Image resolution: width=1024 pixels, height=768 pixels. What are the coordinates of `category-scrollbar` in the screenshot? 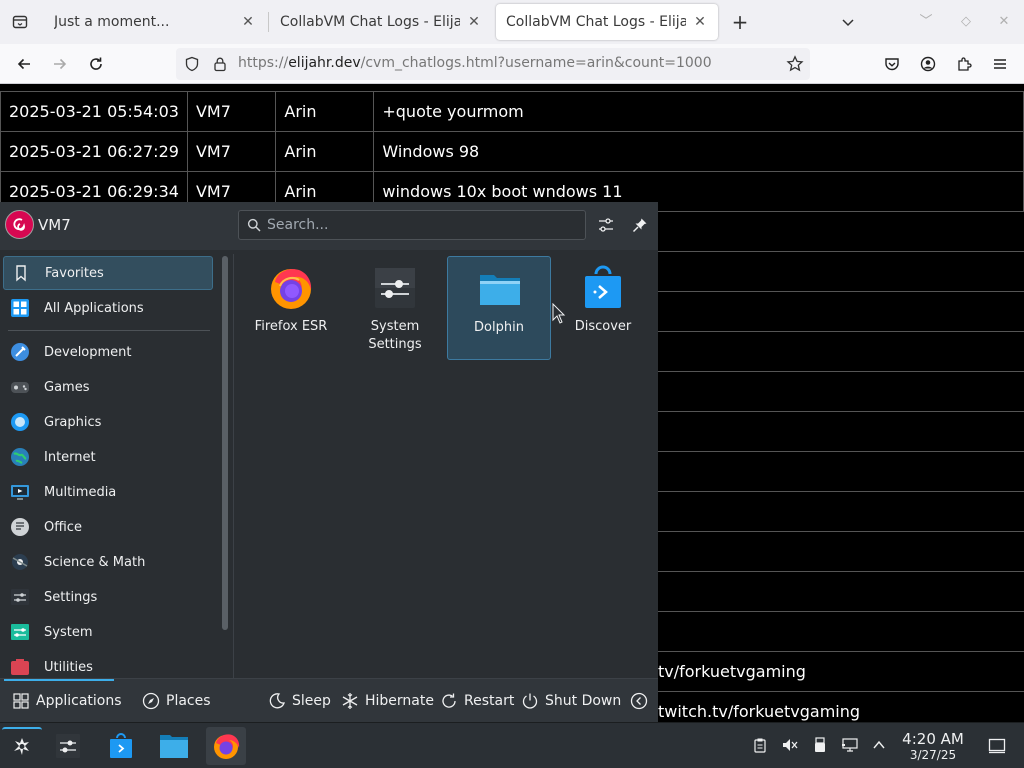 It's located at (225, 443).